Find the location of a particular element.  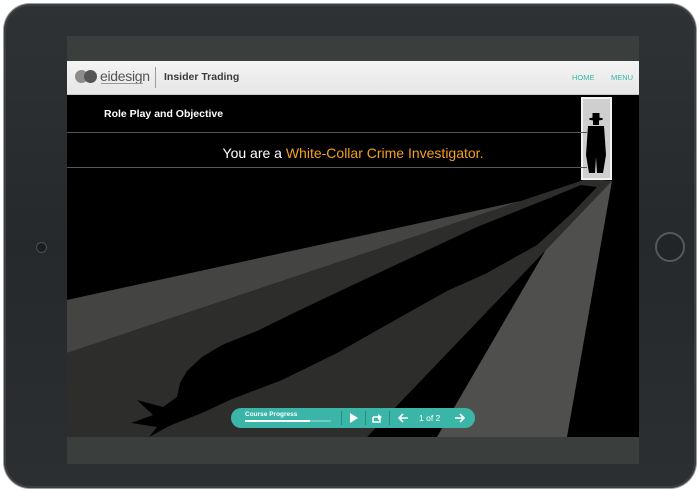

play-icon is located at coordinates (353, 418).